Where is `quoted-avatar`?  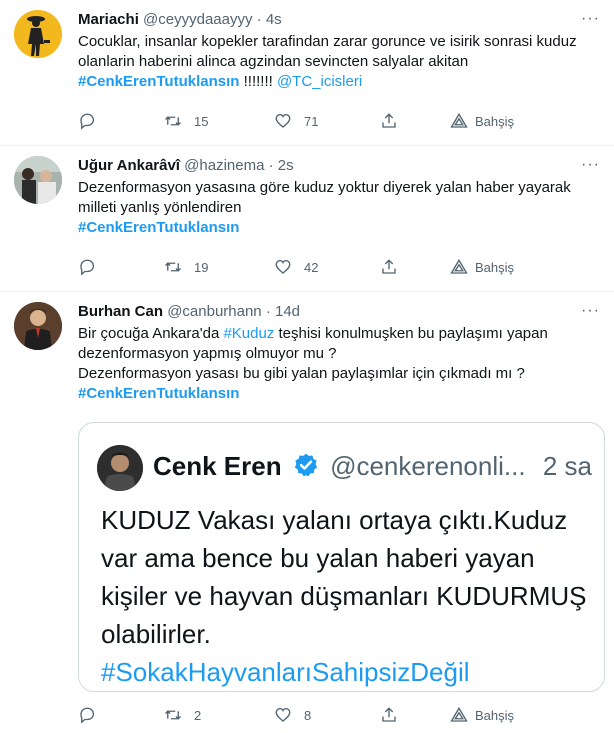 quoted-avatar is located at coordinates (120, 468).